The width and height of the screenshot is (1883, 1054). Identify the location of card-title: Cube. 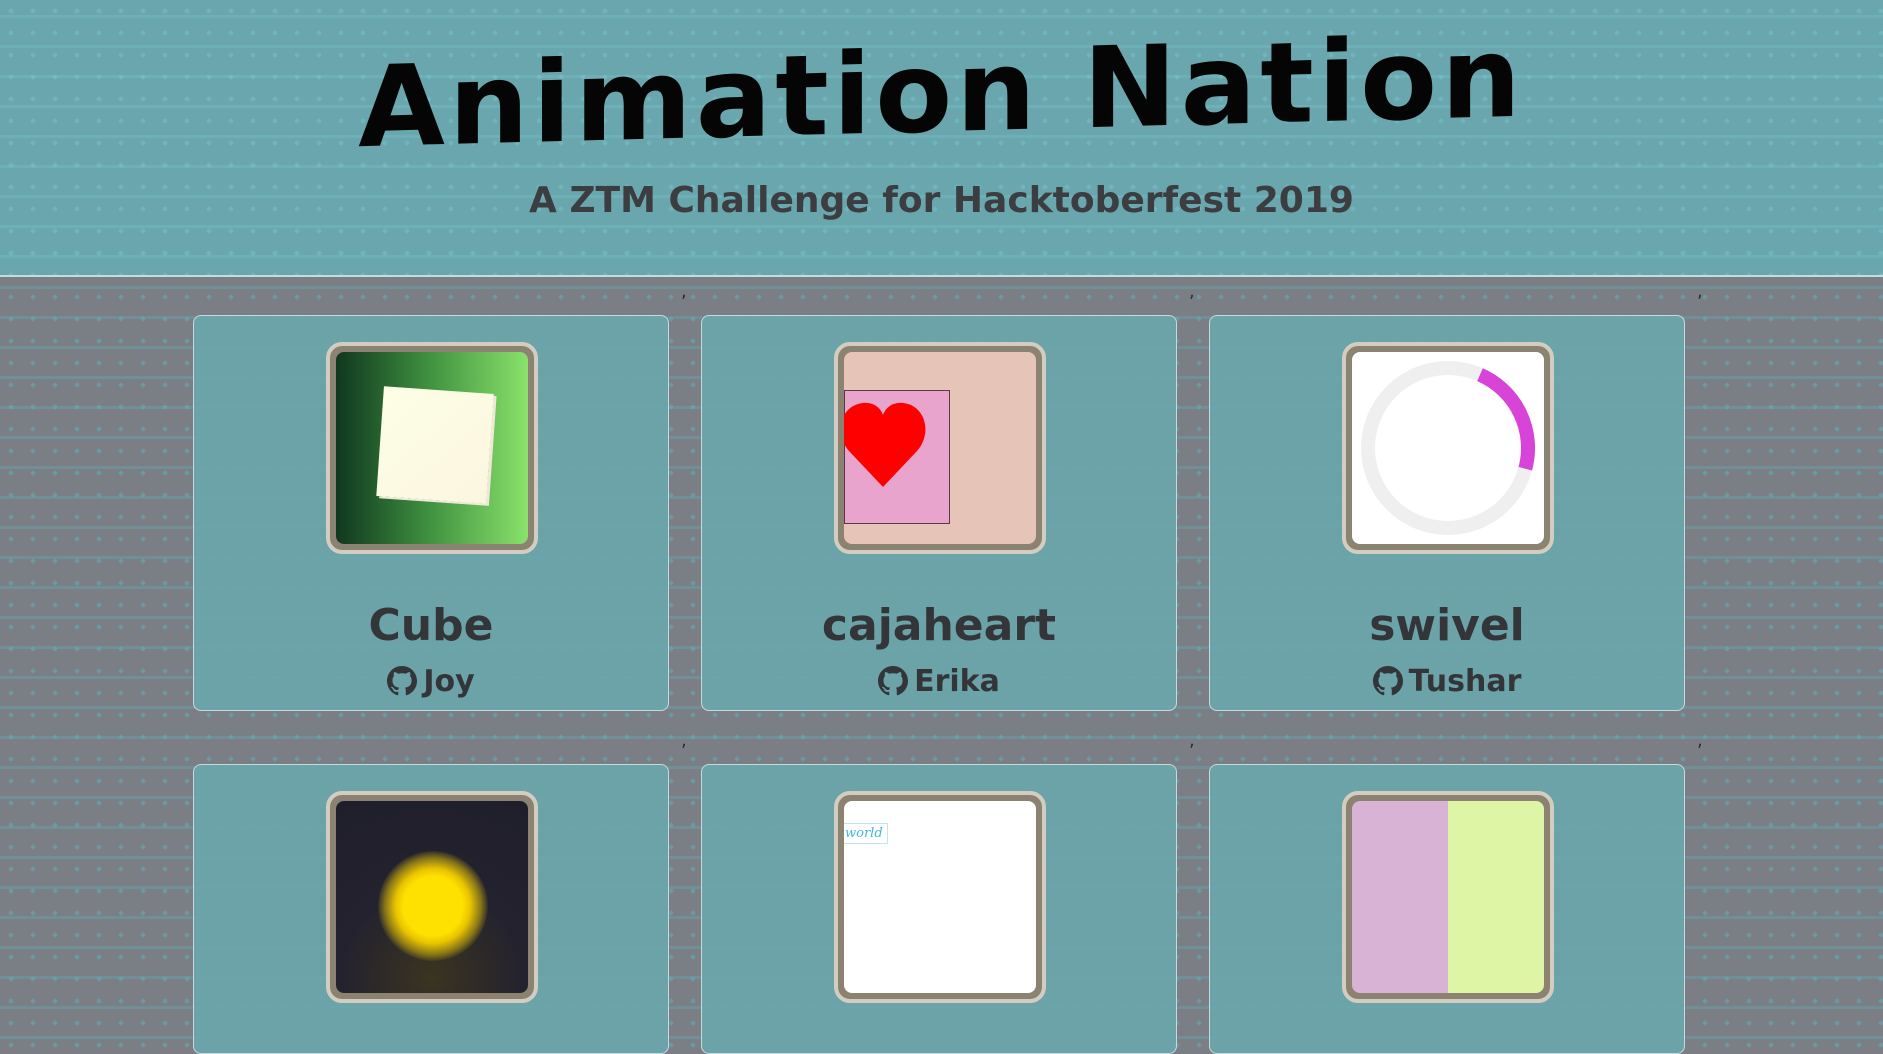
(431, 625).